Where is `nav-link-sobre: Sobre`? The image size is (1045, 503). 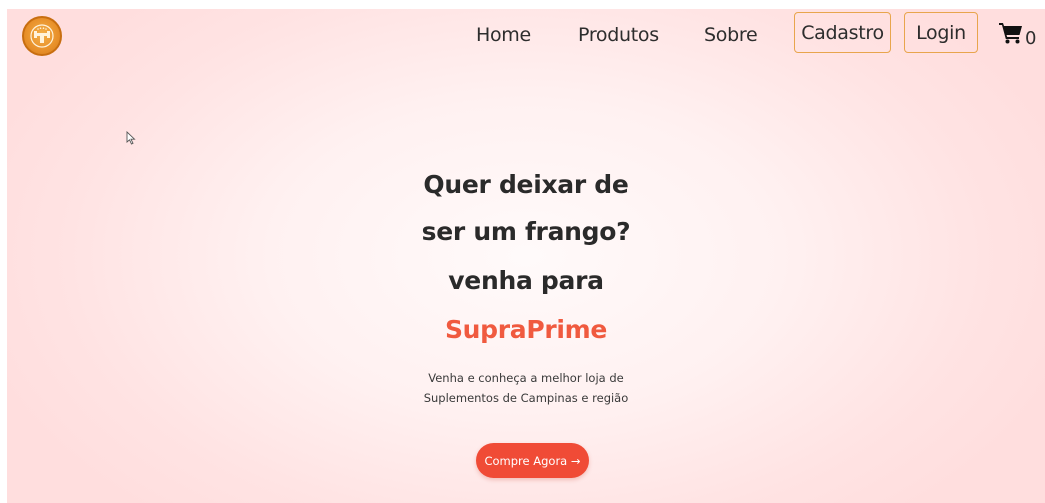 nav-link-sobre: Sobre is located at coordinates (731, 35).